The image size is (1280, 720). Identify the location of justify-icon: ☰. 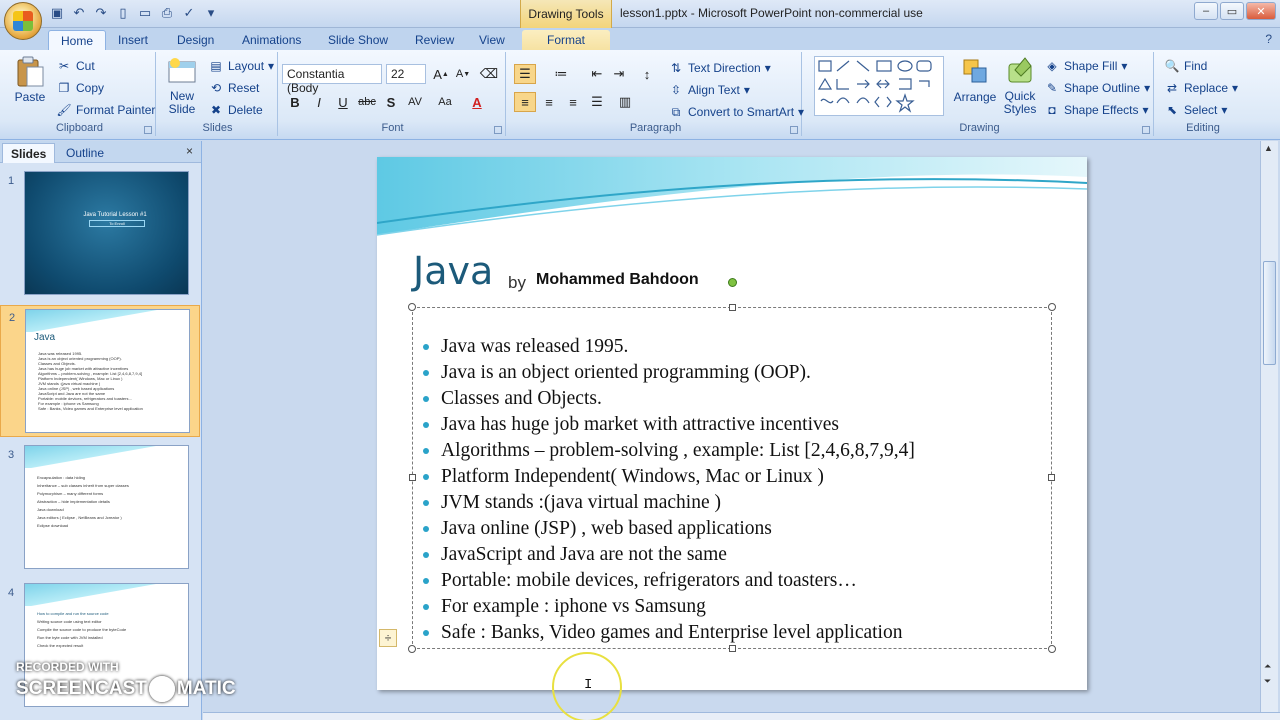
(597, 102).